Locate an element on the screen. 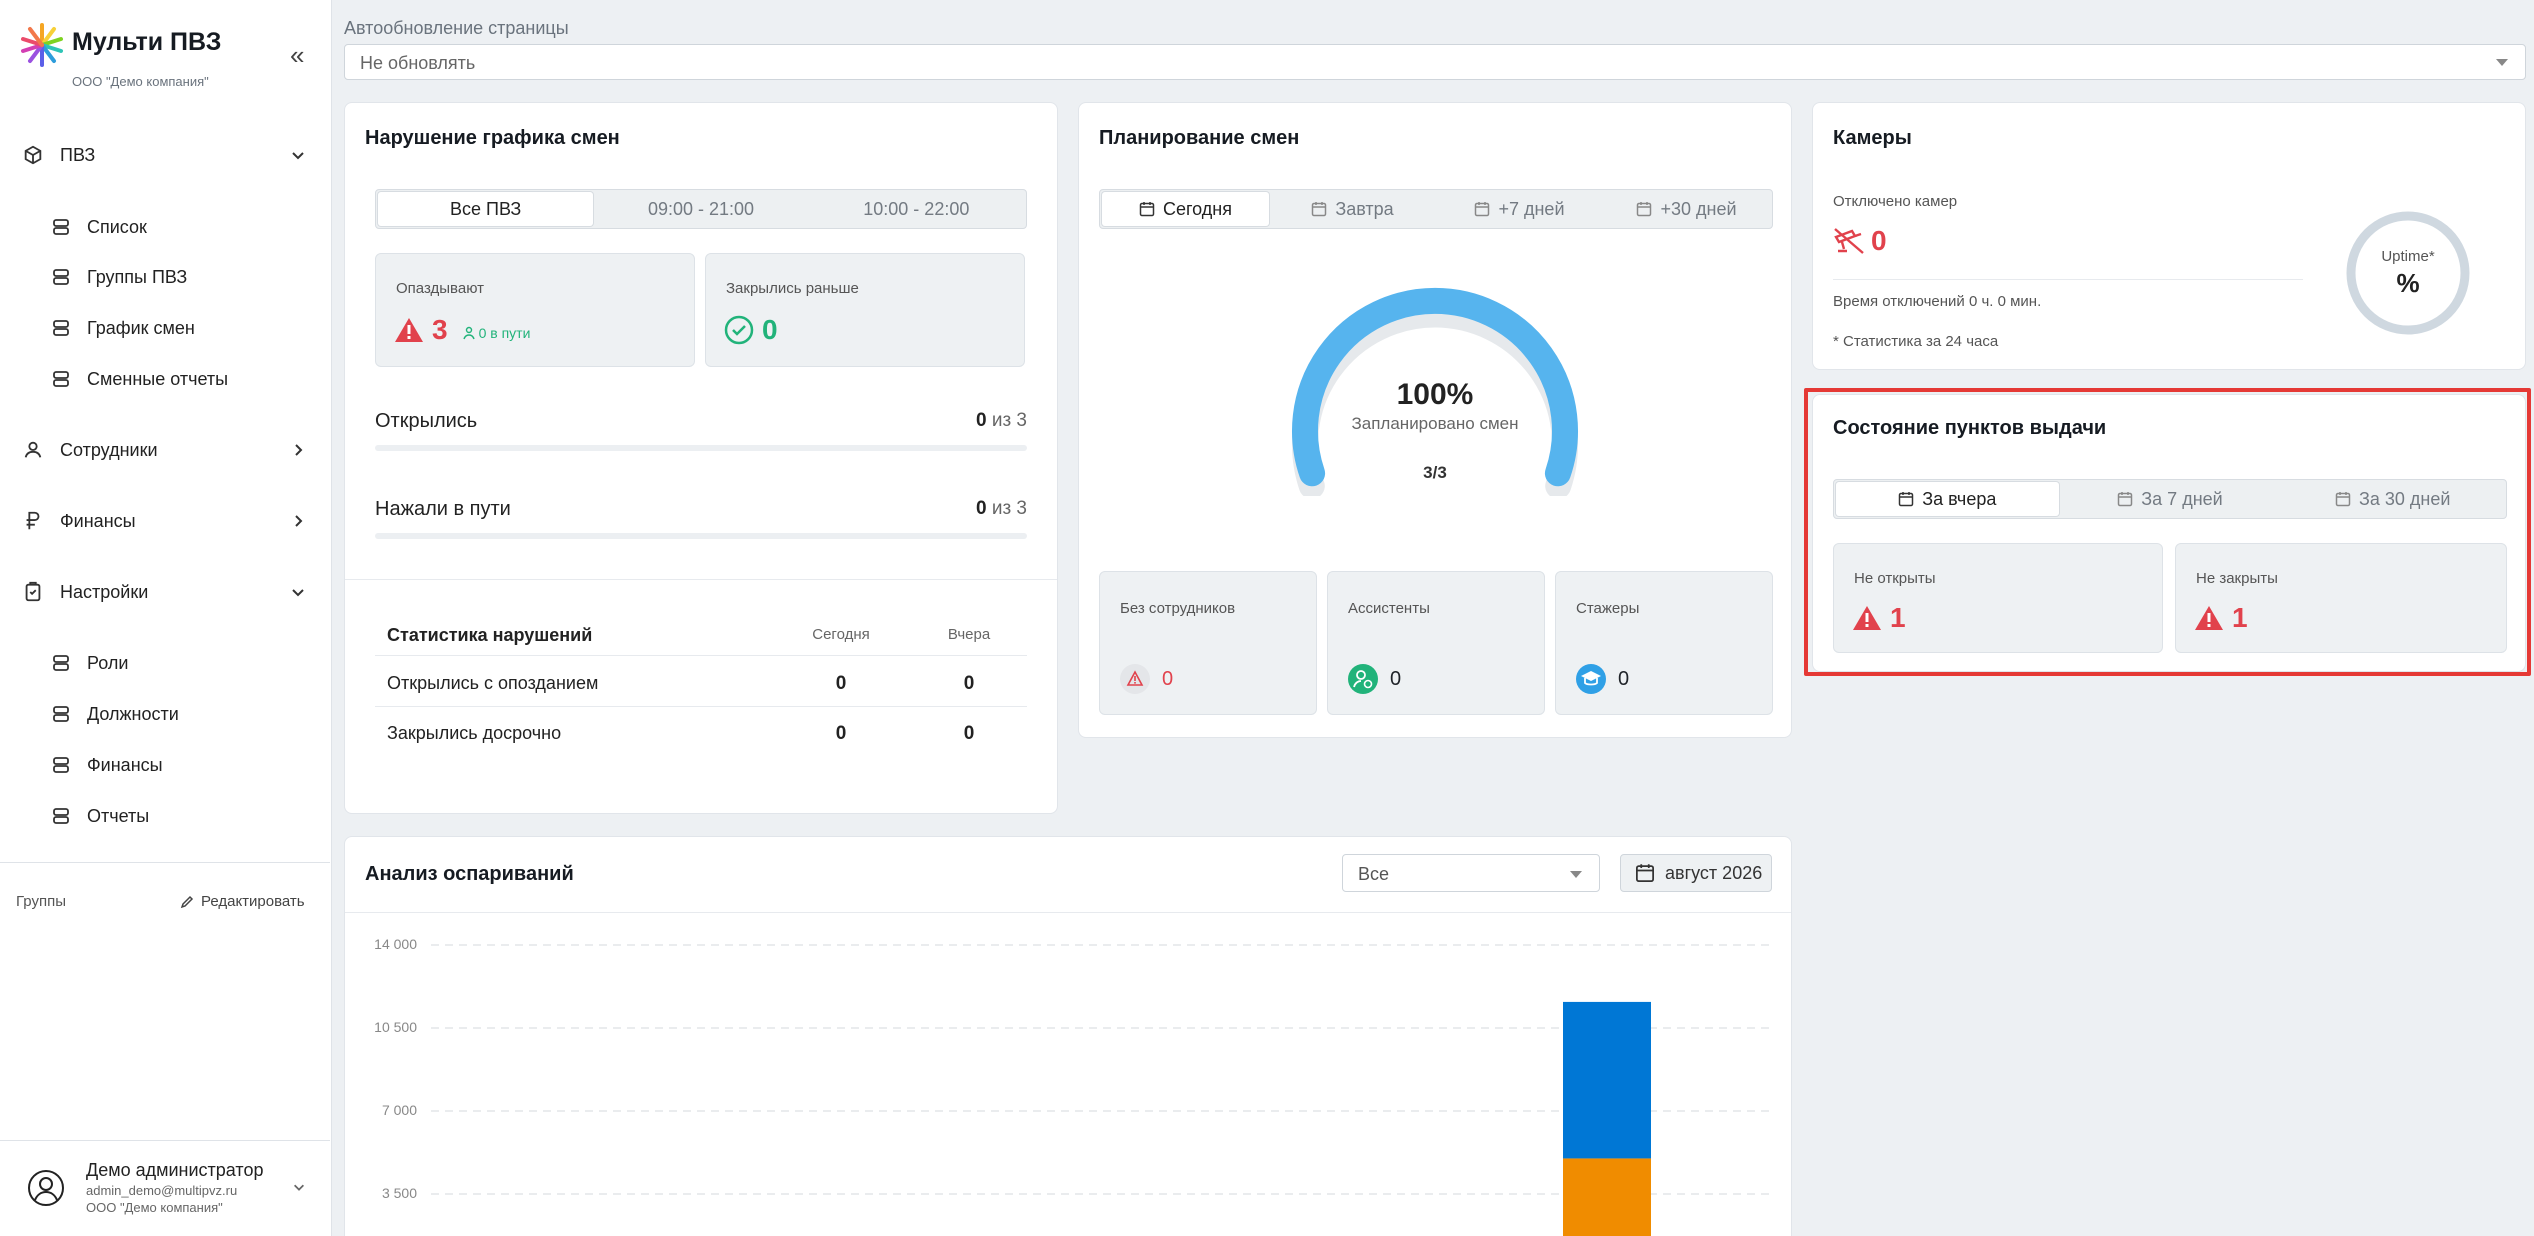  stats-note: * Статистика за 24 часа is located at coordinates (1916, 341).